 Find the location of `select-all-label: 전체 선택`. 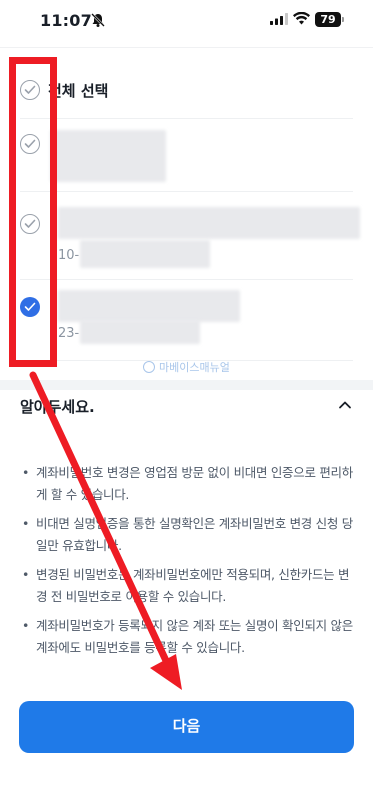

select-all-label: 전체 선택 is located at coordinates (78, 91).